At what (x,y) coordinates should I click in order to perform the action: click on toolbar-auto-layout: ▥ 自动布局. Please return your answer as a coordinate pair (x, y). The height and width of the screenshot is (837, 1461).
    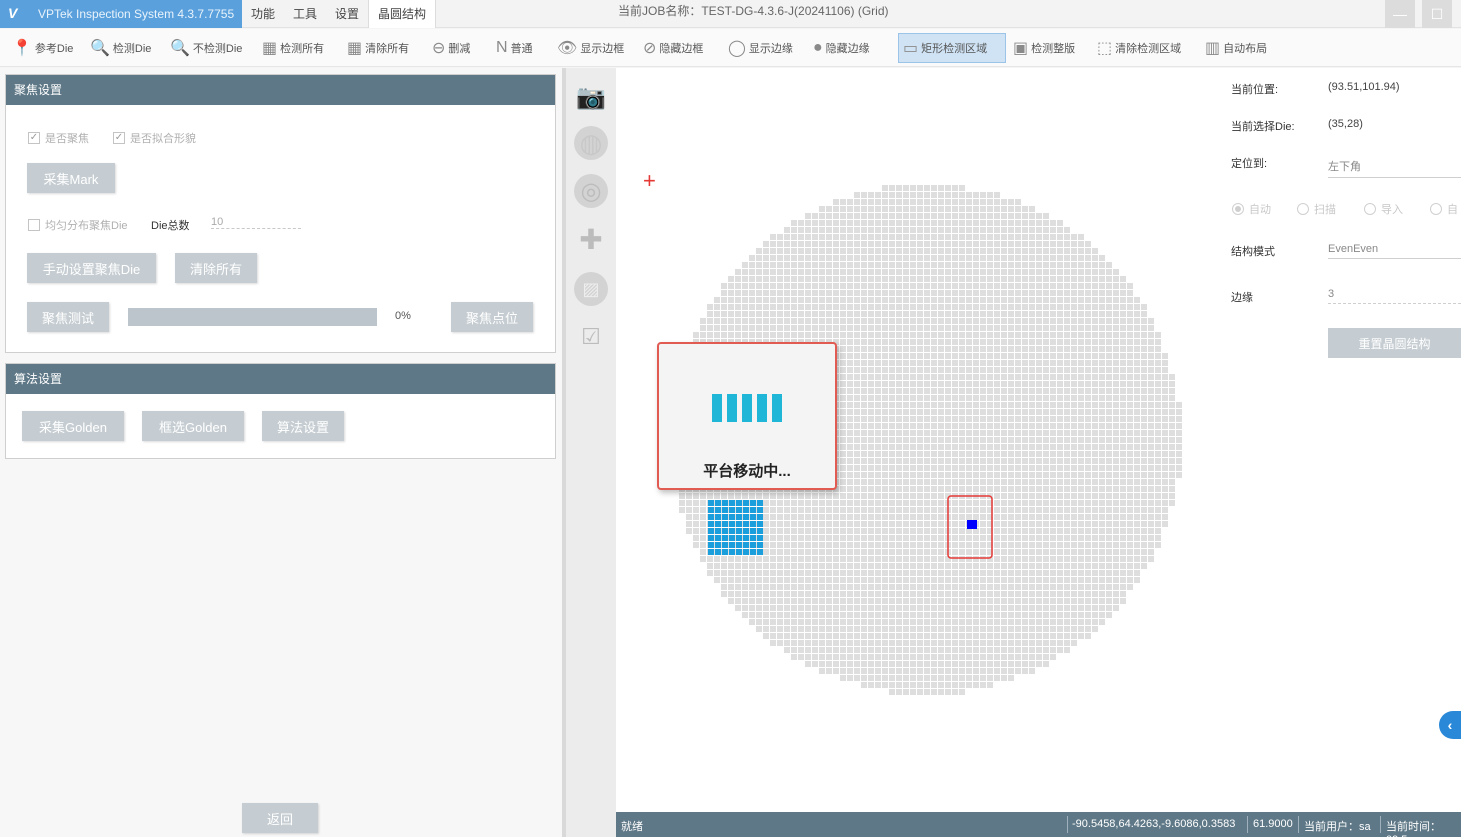
    Looking at the image, I should click on (1236, 48).